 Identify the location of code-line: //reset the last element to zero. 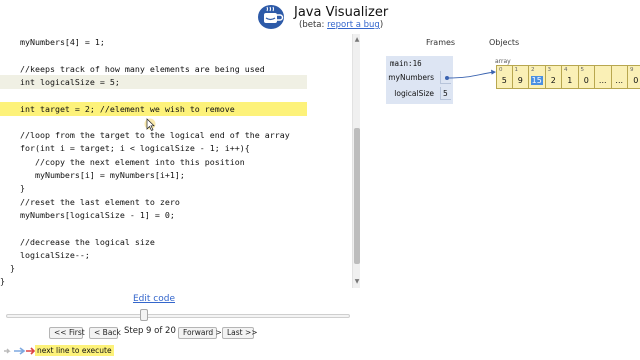
(90, 201).